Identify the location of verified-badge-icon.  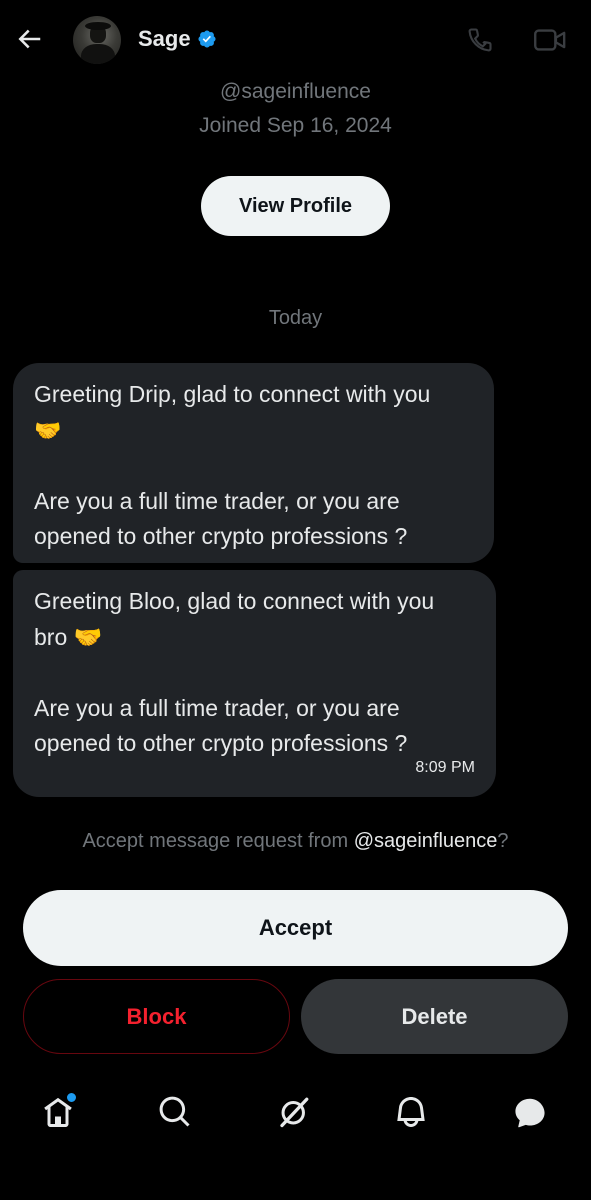
(207, 39).